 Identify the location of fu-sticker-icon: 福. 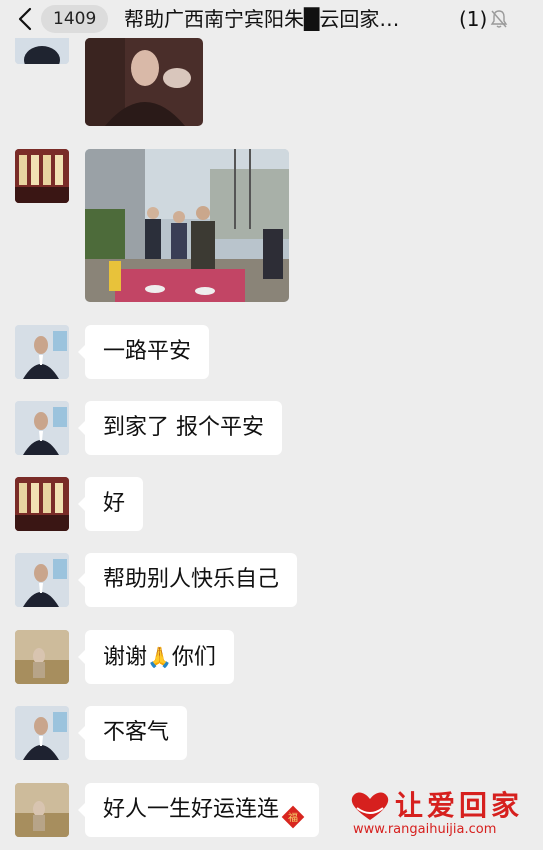
(293, 812).